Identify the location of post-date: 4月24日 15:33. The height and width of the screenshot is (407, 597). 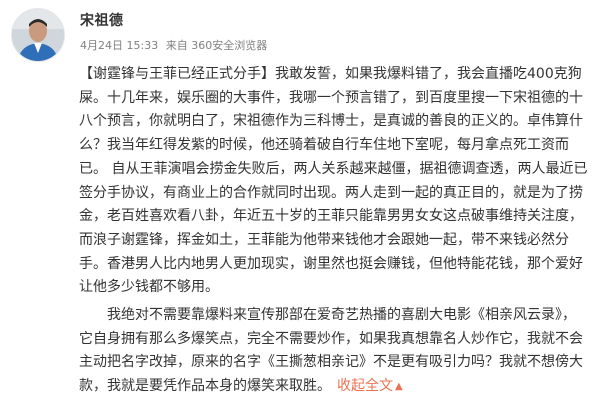
(119, 45).